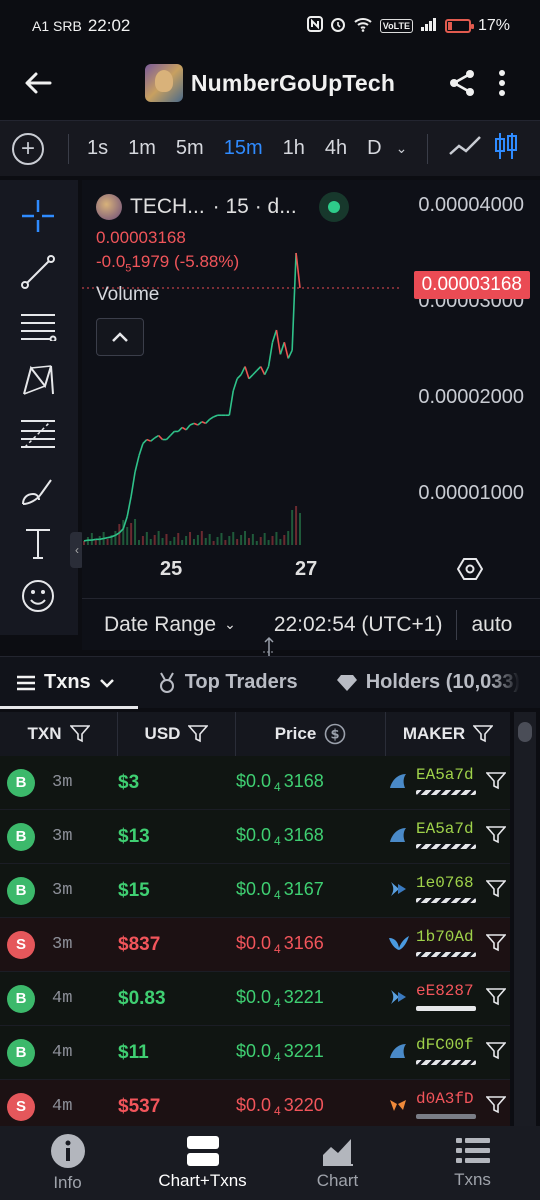 The height and width of the screenshot is (1200, 540). What do you see at coordinates (38, 434) in the screenshot?
I see `fib-retracement-tool` at bounding box center [38, 434].